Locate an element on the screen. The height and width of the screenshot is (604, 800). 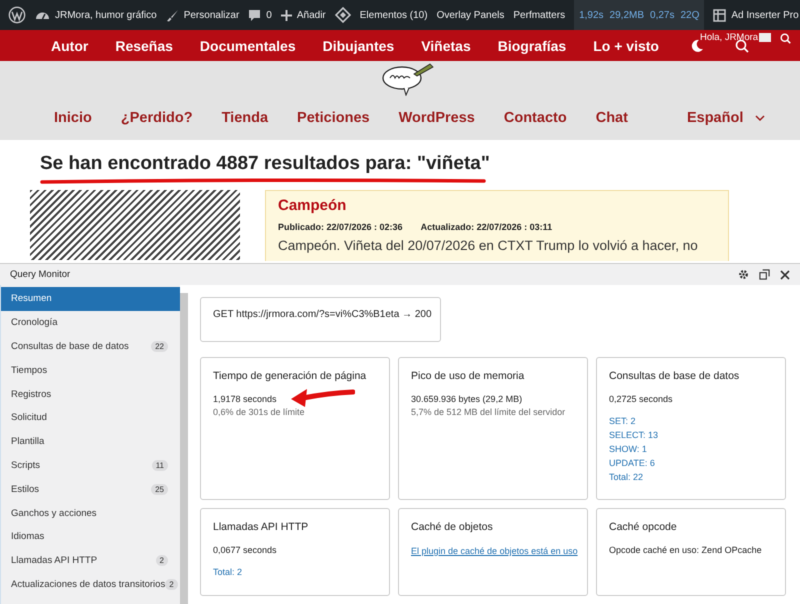
count-badge: 22 is located at coordinates (159, 346).